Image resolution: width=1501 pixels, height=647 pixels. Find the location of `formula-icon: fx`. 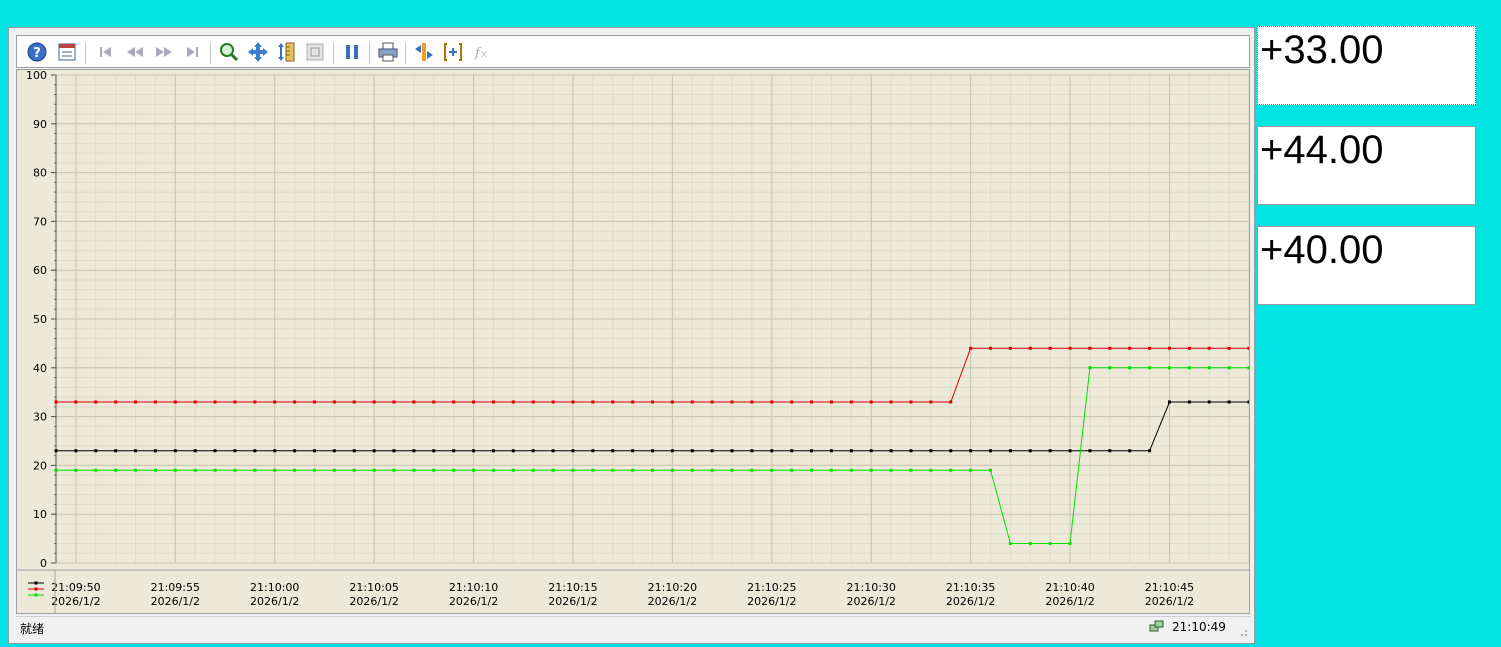

formula-icon: fx is located at coordinates (482, 52).